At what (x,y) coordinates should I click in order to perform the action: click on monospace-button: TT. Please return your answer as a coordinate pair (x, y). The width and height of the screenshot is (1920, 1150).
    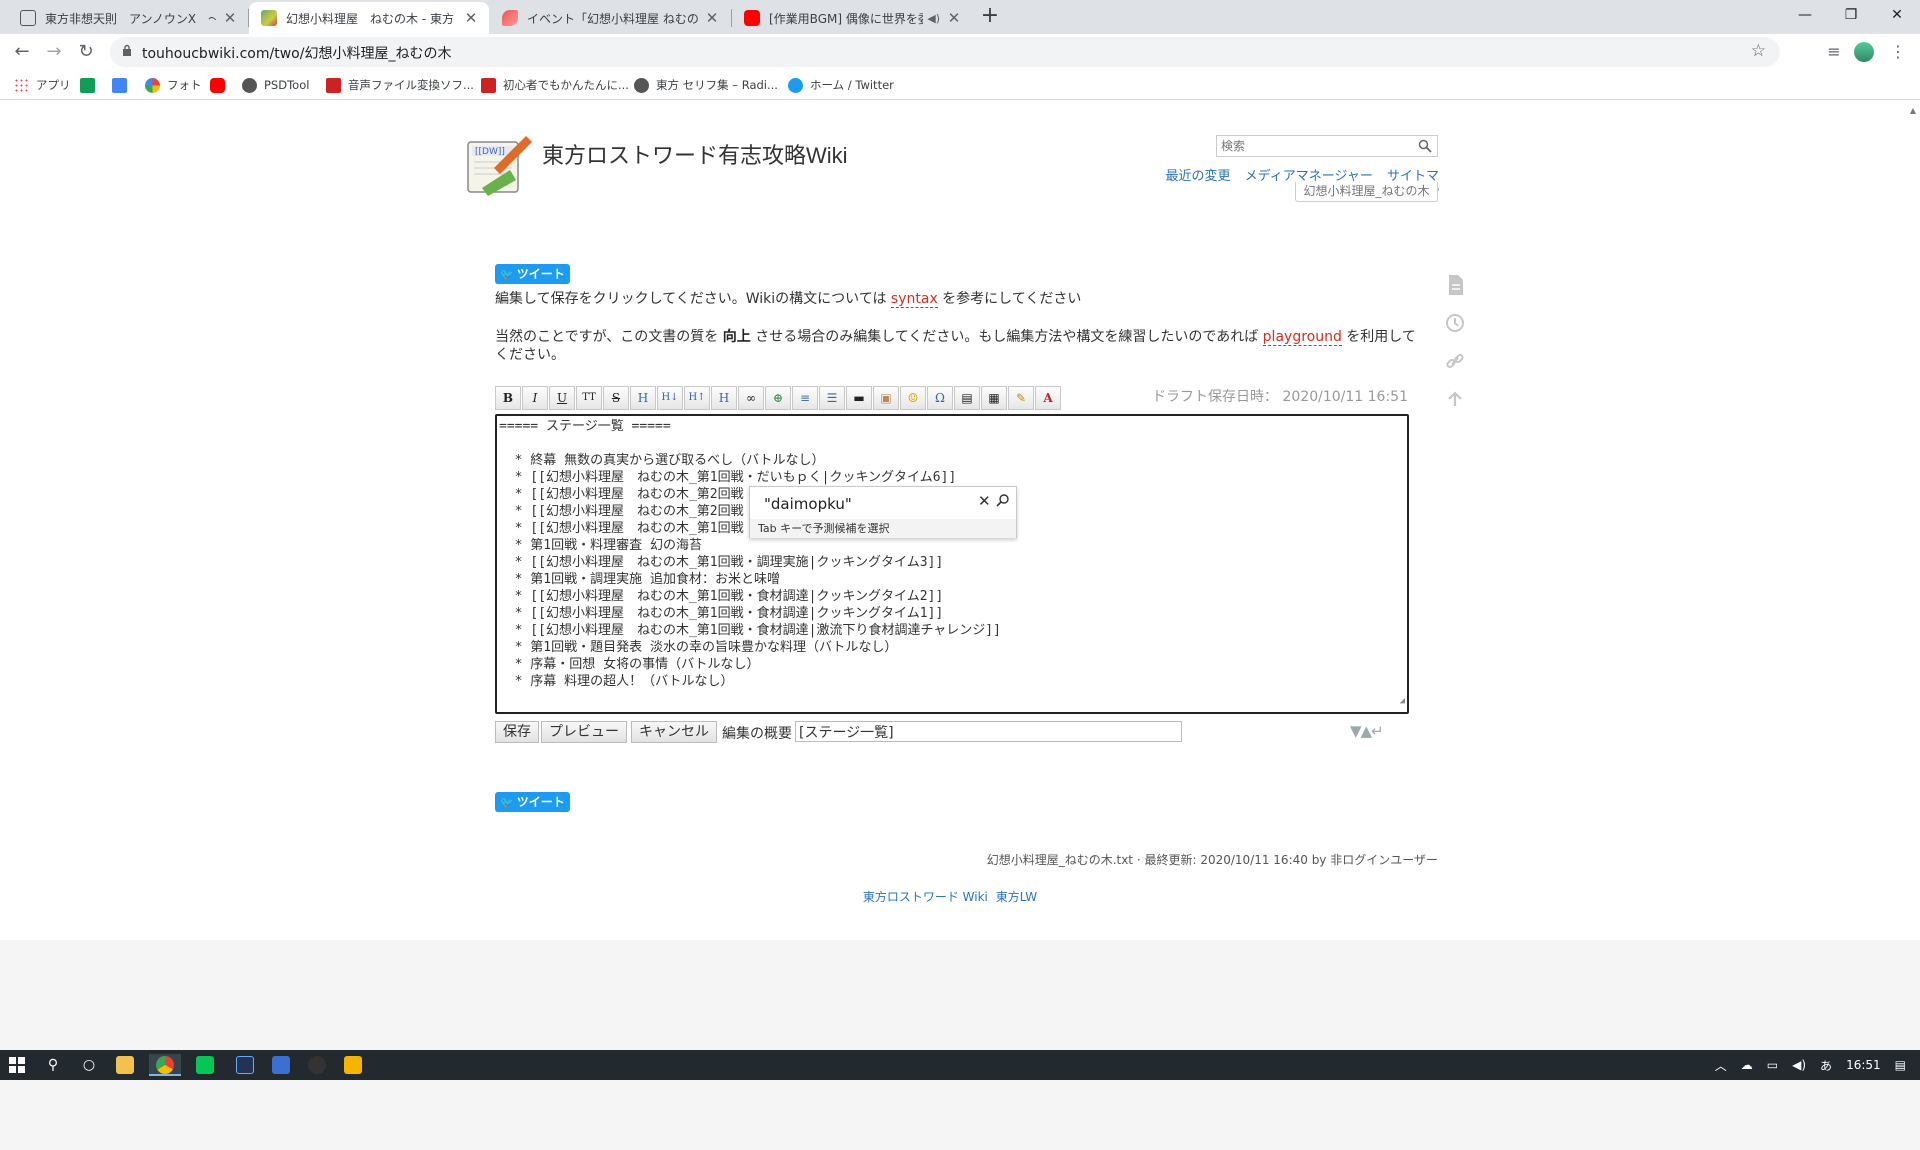
    Looking at the image, I should click on (589, 398).